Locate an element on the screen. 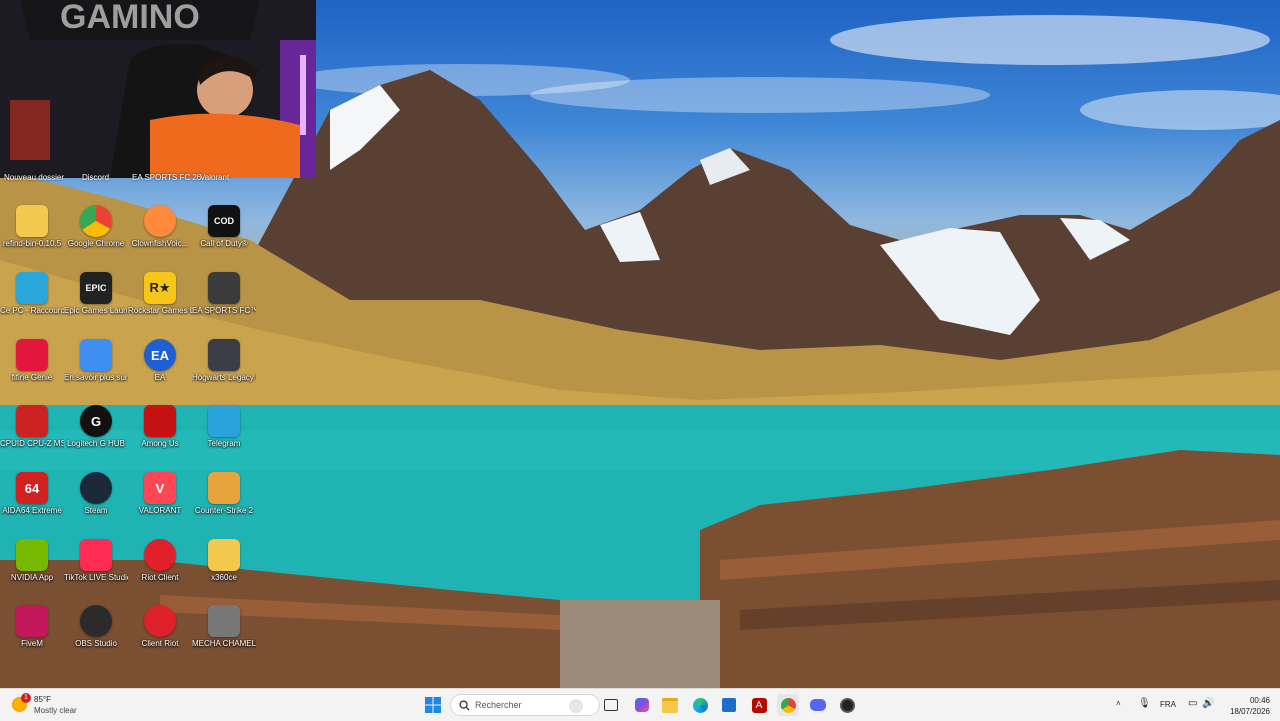 This screenshot has width=1280, height=721. desktop-icon: COD Call of Duty® is located at coordinates (224, 227).